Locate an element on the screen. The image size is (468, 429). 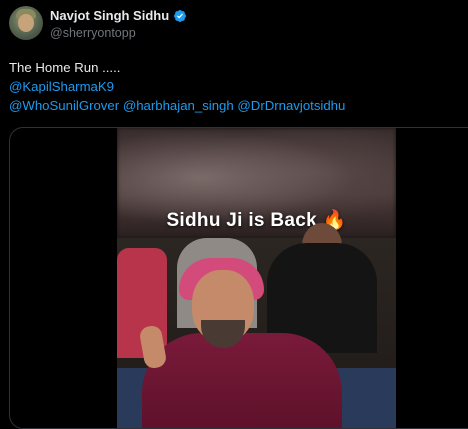
name-row: Navjot Singh Sidhu is located at coordinates (118, 15).